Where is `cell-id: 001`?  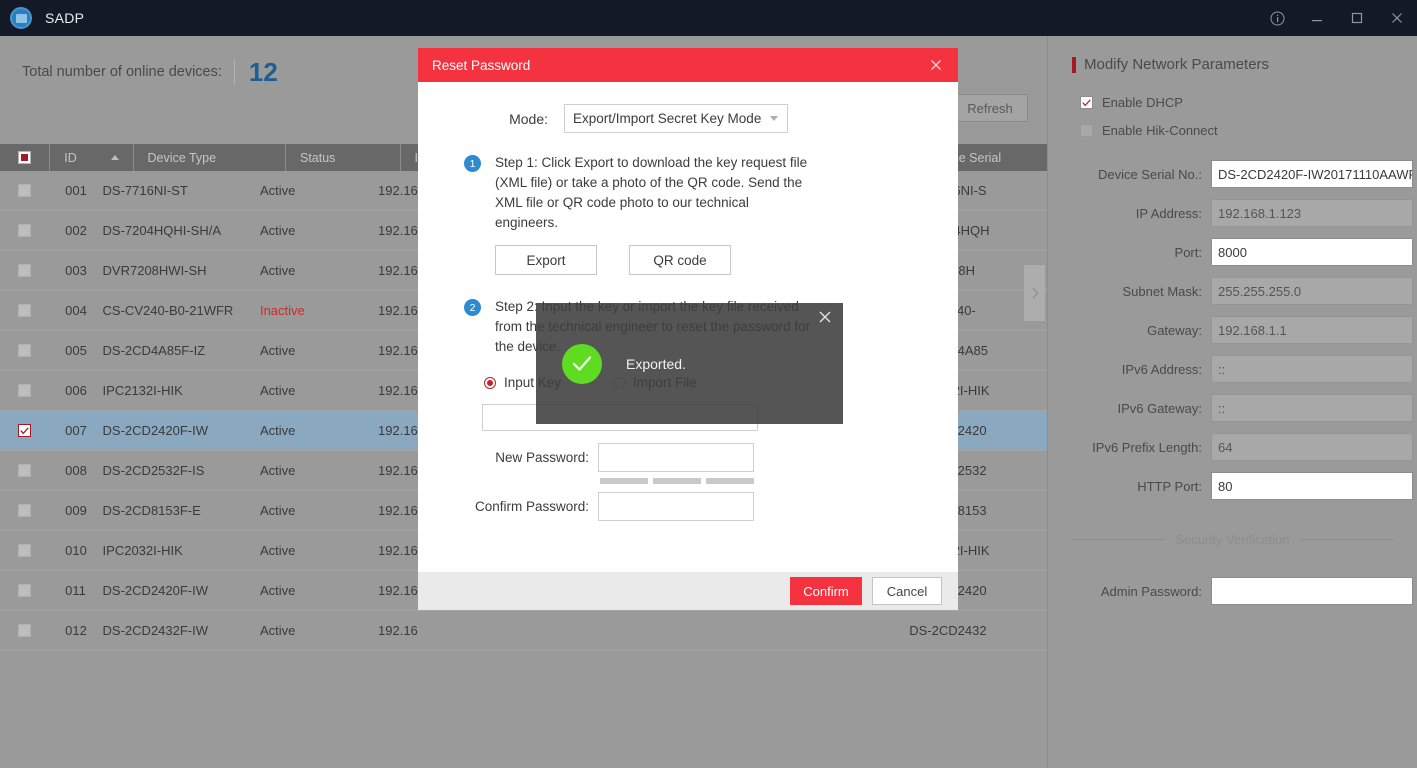 cell-id: 001 is located at coordinates (76, 190).